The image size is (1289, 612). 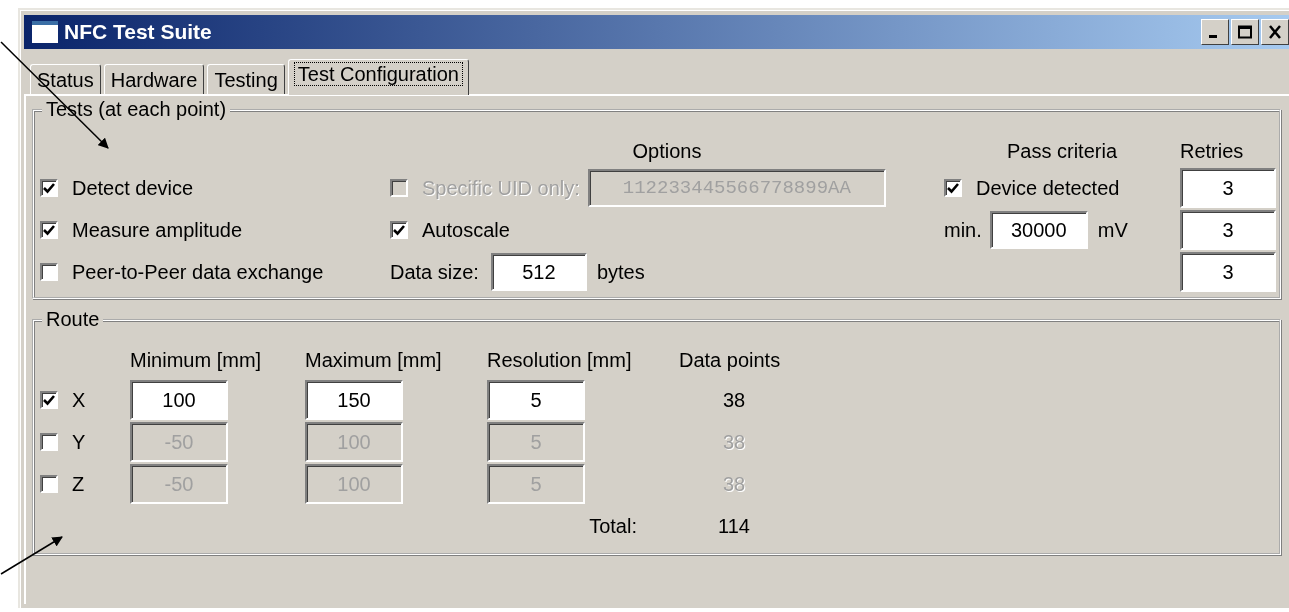 I want to click on checkbox-label: Z, so click(x=78, y=484).